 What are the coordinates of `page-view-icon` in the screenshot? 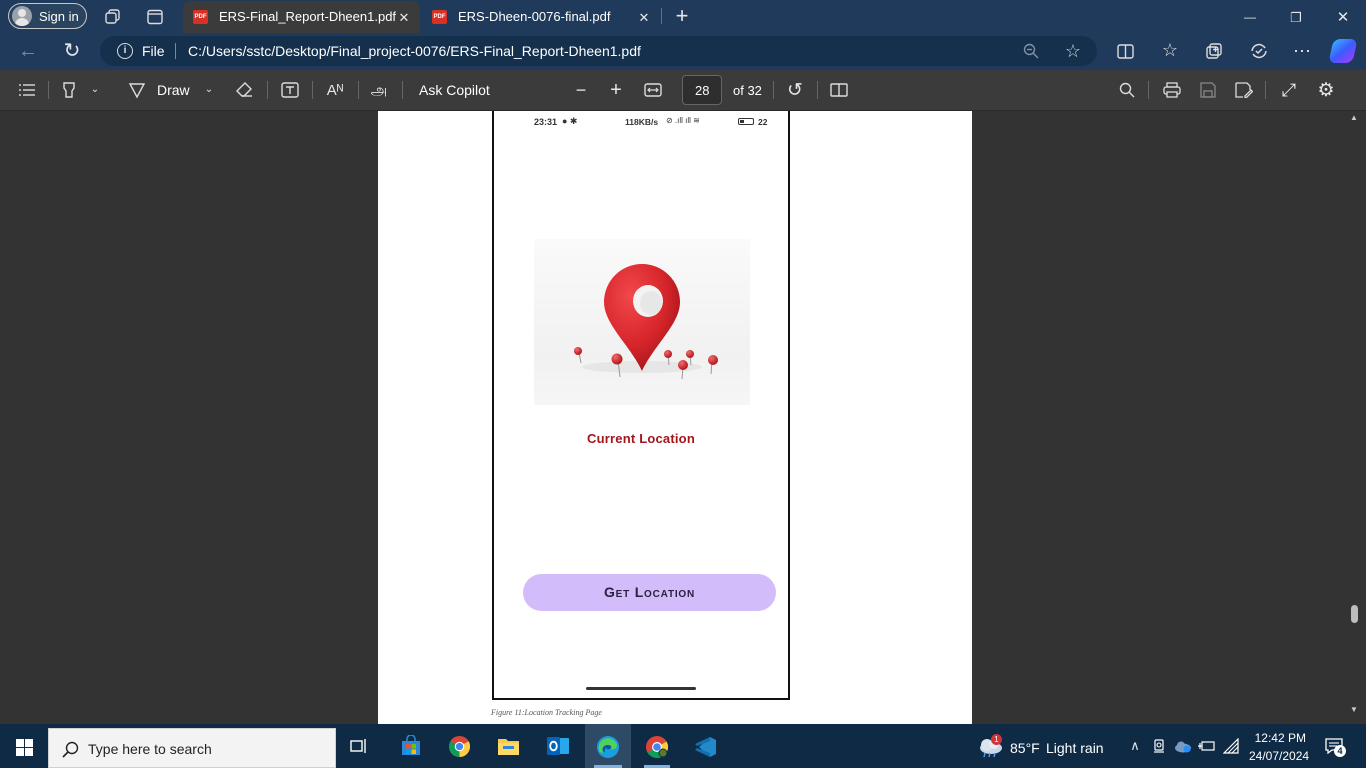 It's located at (839, 90).